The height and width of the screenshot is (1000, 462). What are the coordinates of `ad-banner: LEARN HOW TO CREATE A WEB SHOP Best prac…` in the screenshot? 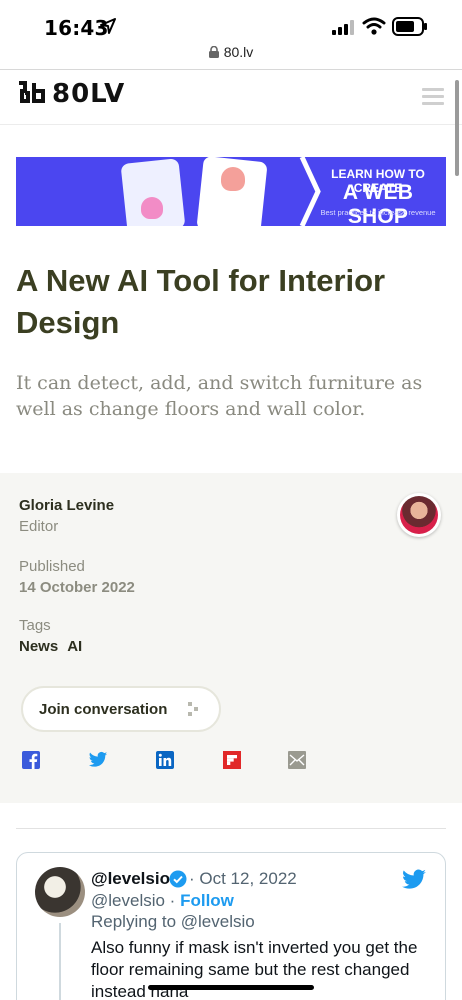 It's located at (231, 191).